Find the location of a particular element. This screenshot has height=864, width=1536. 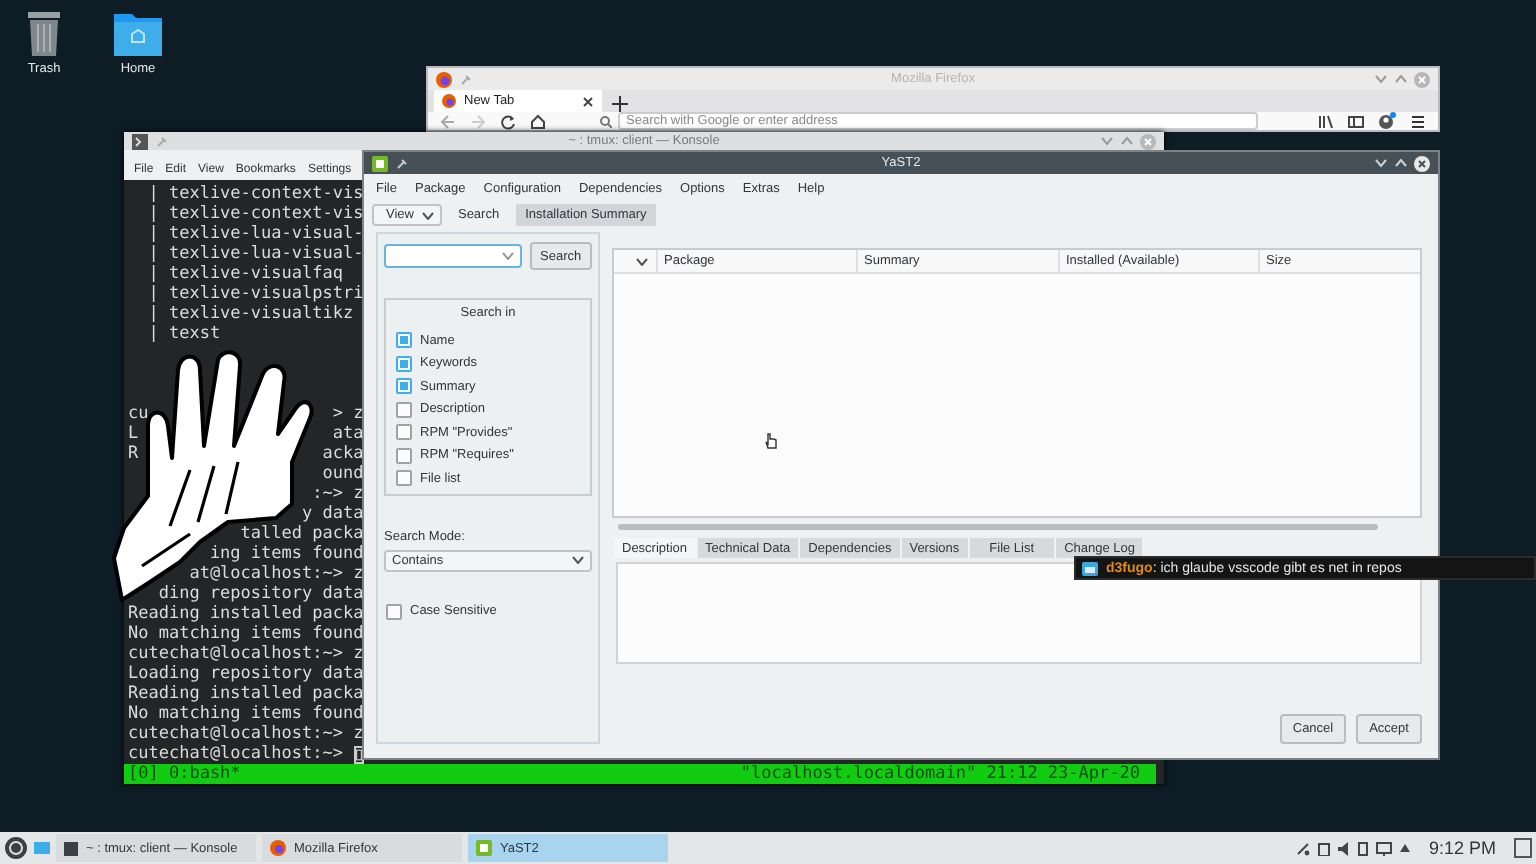

home-folder-icon is located at coordinates (138, 32).